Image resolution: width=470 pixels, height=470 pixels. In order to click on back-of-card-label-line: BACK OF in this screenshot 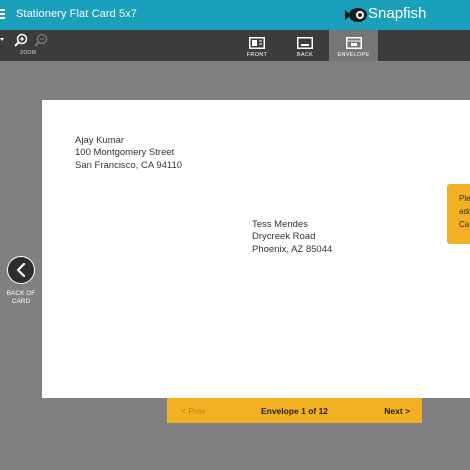, I will do `click(21, 293)`.